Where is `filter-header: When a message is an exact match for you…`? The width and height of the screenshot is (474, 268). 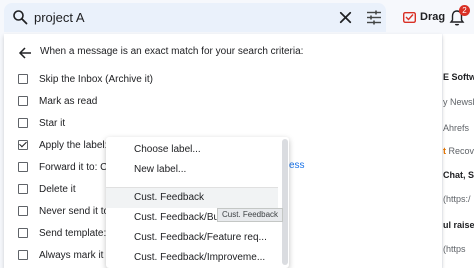 filter-header: When a message is an exact match for you… is located at coordinates (172, 51).